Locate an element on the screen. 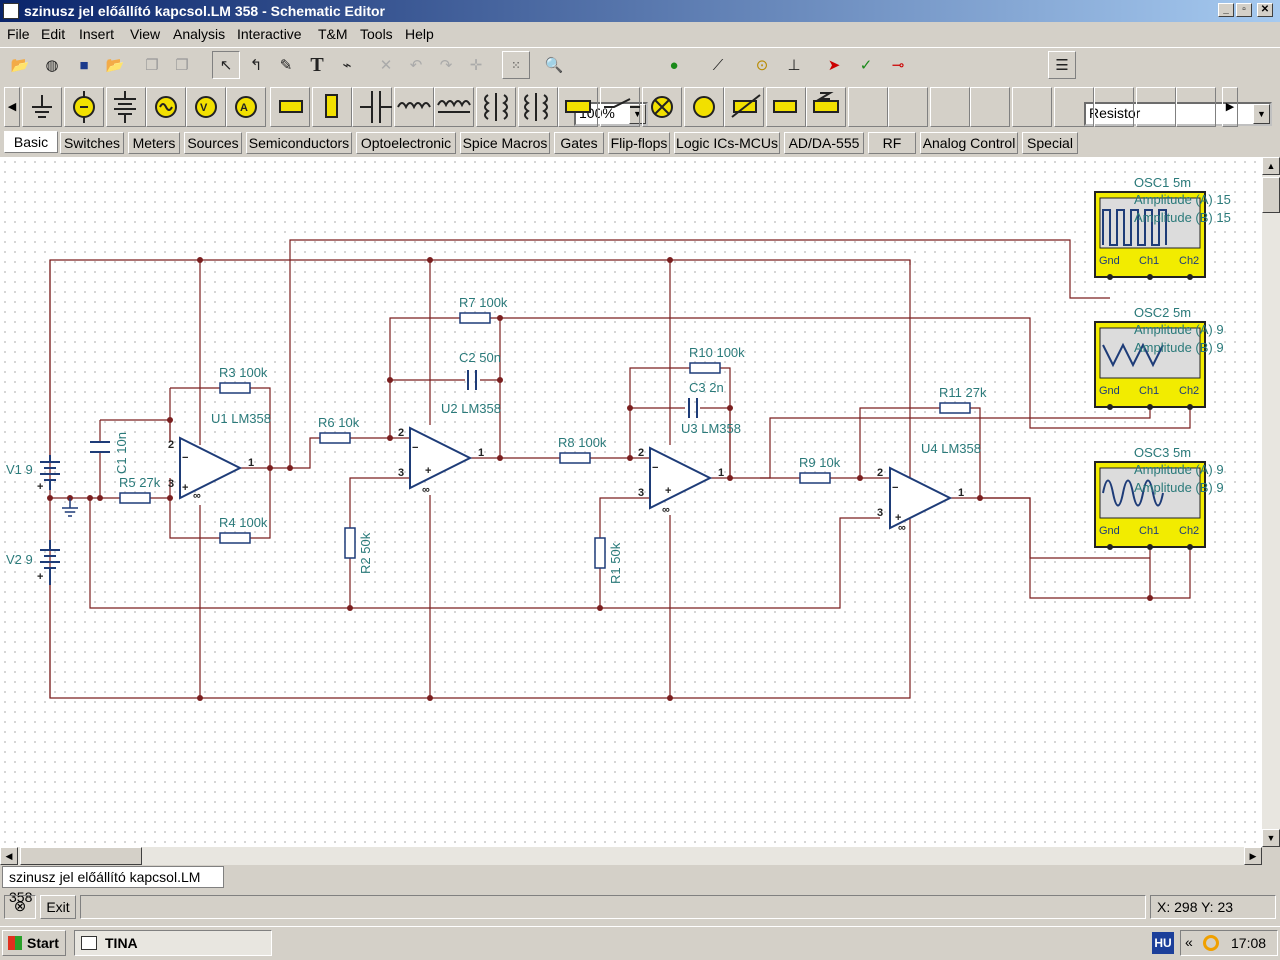 This screenshot has height=960, width=1280. copy-icon: ❐ is located at coordinates (152, 65).